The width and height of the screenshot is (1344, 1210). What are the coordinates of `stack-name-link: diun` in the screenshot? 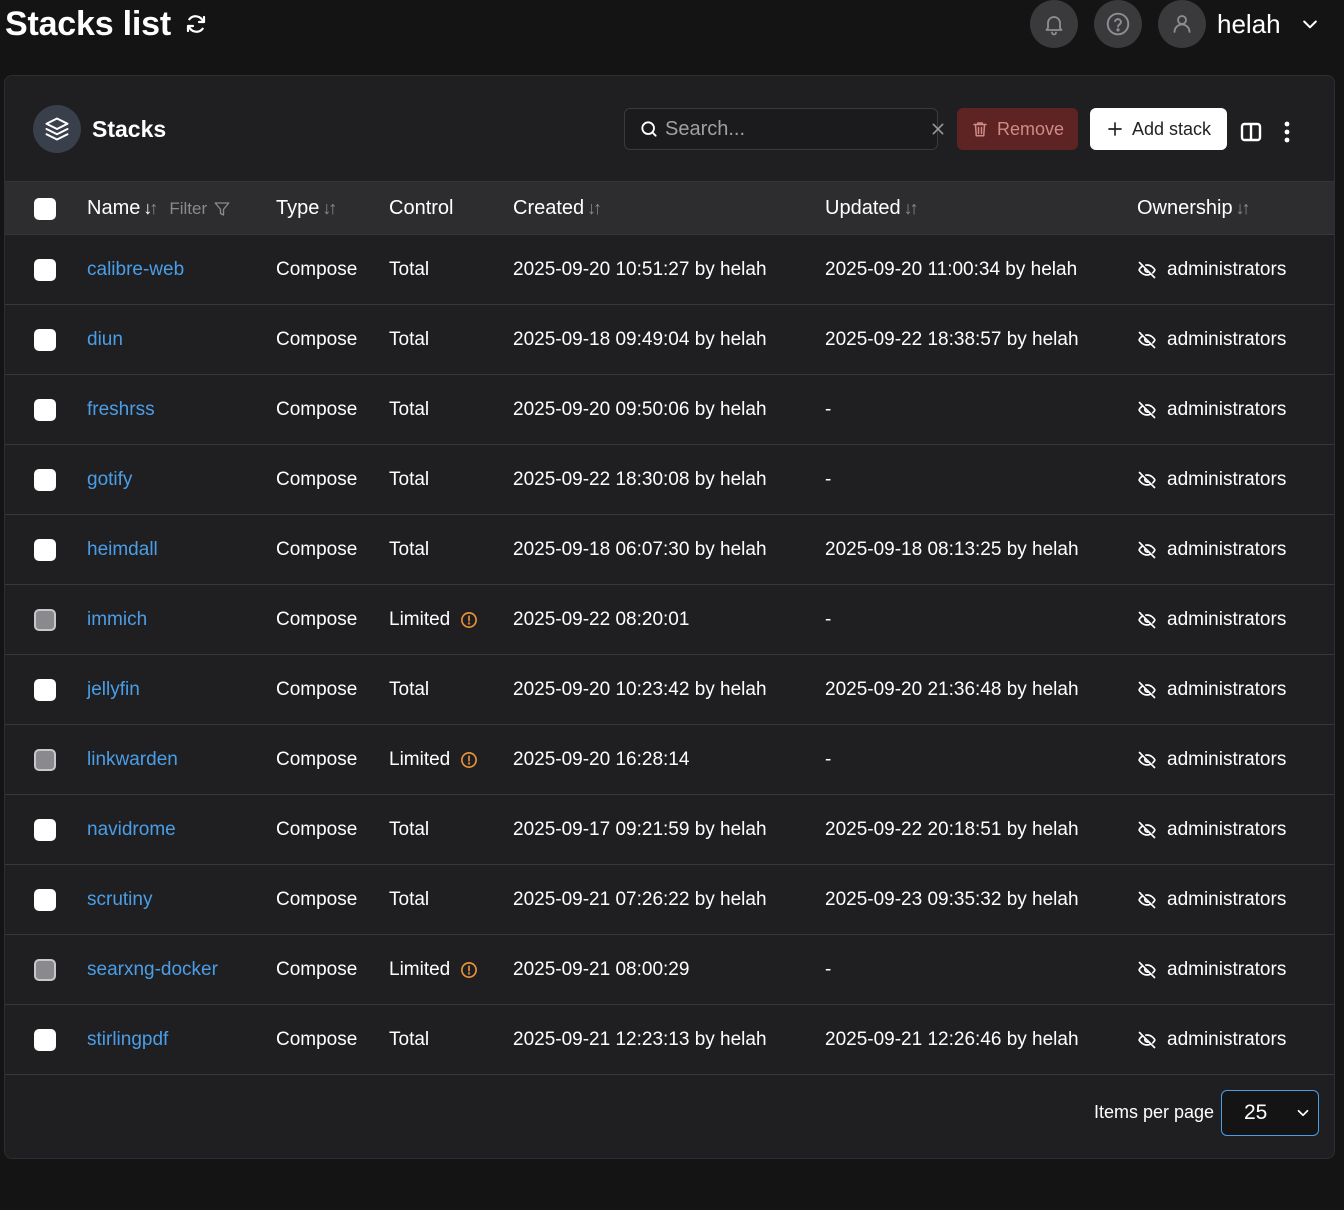 It's located at (105, 340).